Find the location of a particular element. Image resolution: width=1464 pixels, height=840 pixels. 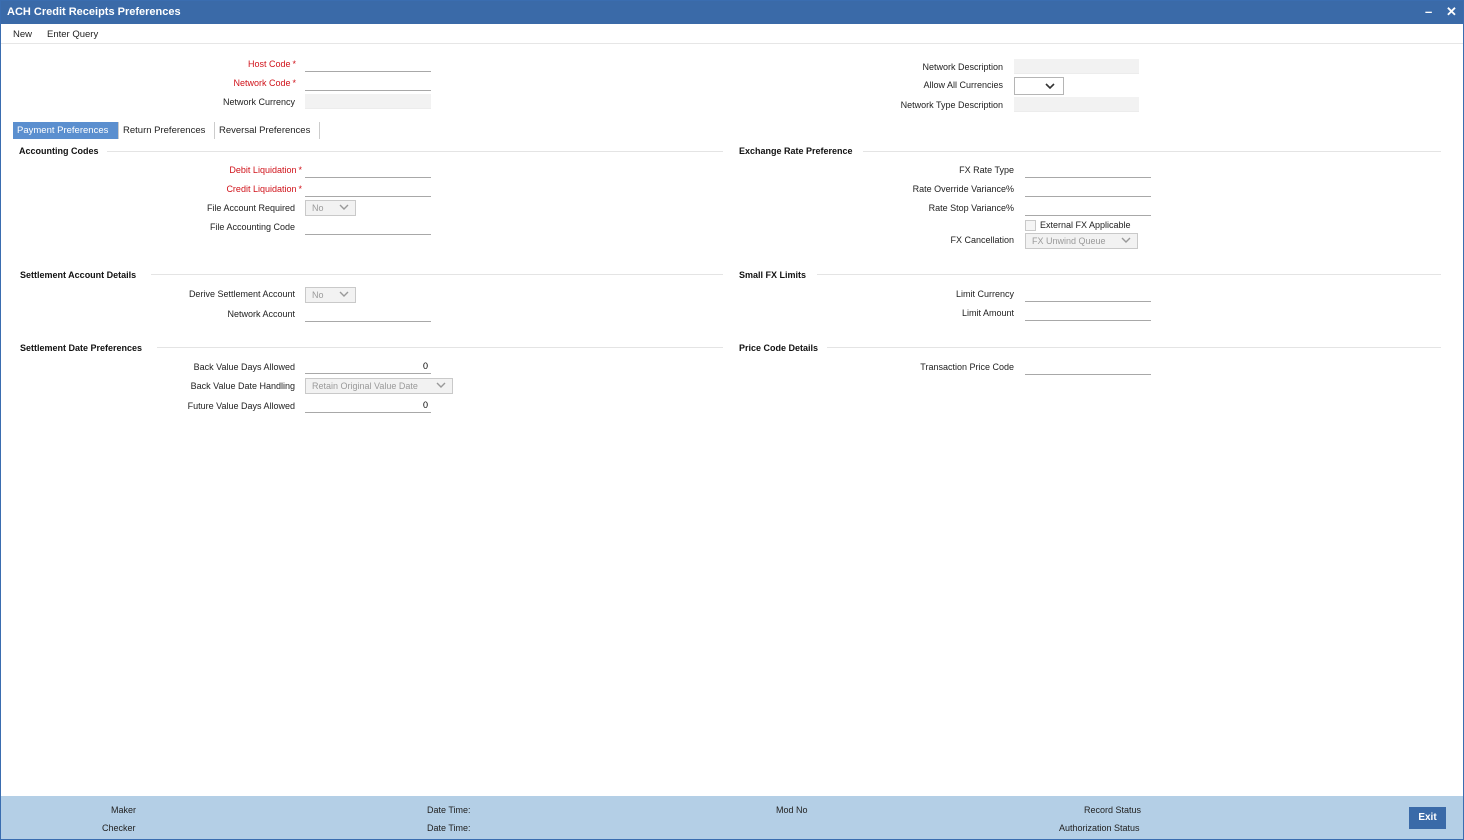

fx-rate-type-label: FX Rate Type is located at coordinates (986, 170).